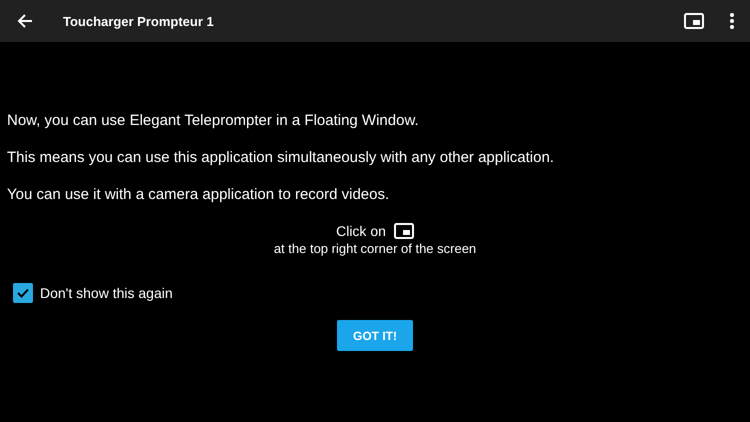  What do you see at coordinates (213, 121) in the screenshot?
I see `message-text: Now, you can use Elegant Teleprompter in a Floating Window.` at bounding box center [213, 121].